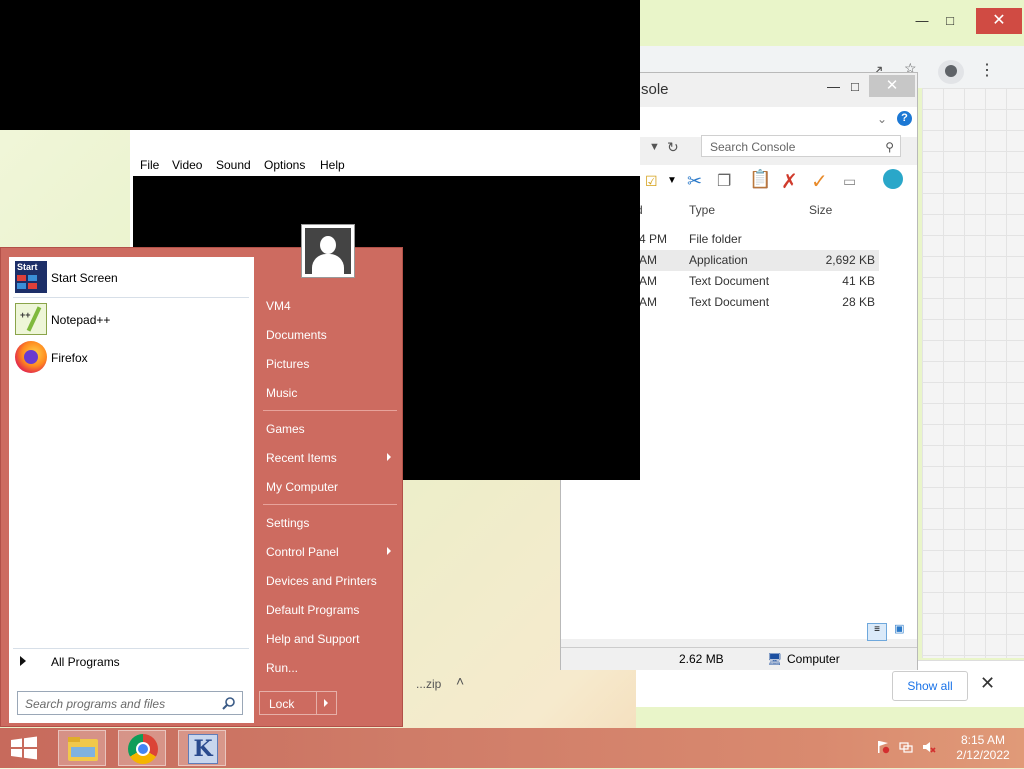 The image size is (1024, 769). I want to click on program-label: Notepad++, so click(81, 320).